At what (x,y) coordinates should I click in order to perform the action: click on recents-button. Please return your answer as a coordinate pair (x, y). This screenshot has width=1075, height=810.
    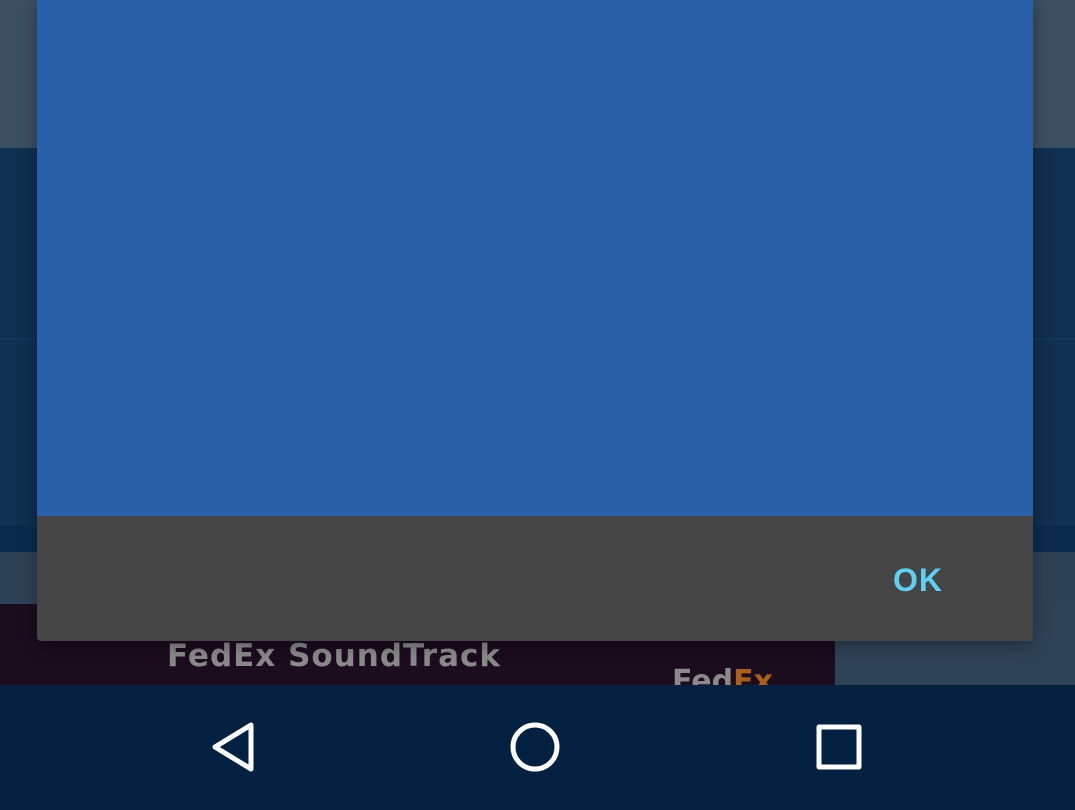
    Looking at the image, I should click on (839, 747).